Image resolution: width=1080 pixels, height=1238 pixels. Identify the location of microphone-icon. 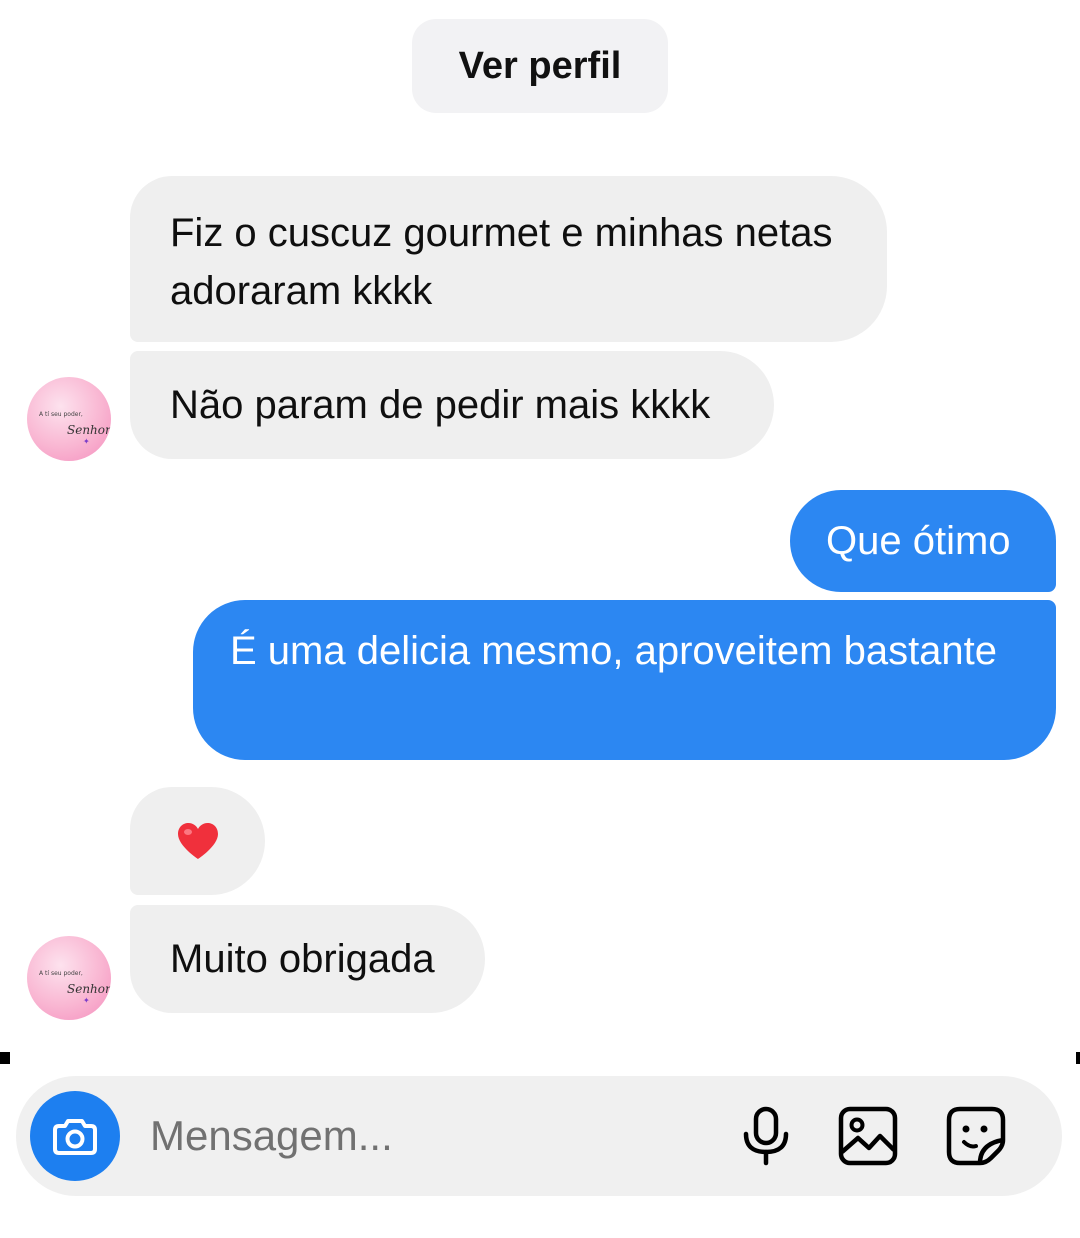
(766, 1136).